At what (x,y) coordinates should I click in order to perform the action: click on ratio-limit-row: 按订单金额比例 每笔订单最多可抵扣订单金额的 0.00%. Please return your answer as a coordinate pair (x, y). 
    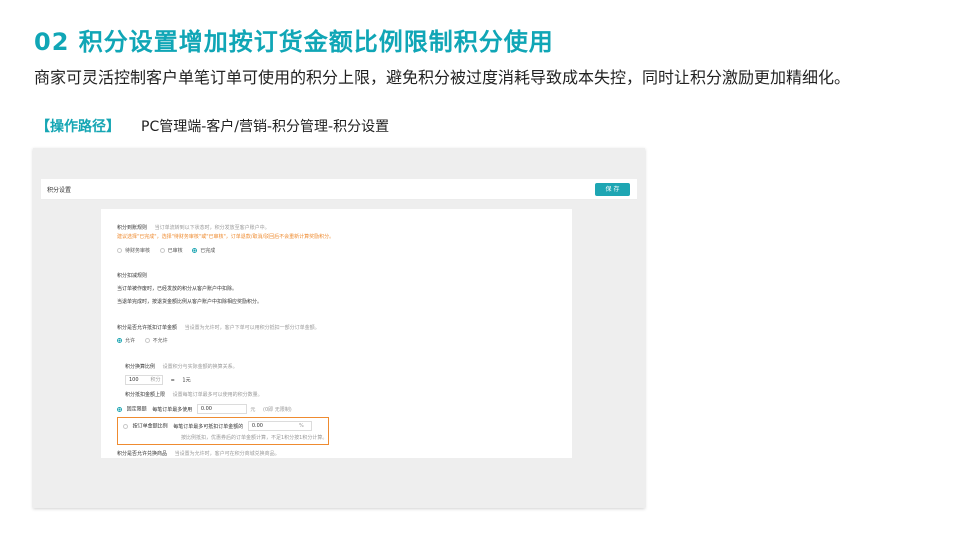
    Looking at the image, I should click on (217, 426).